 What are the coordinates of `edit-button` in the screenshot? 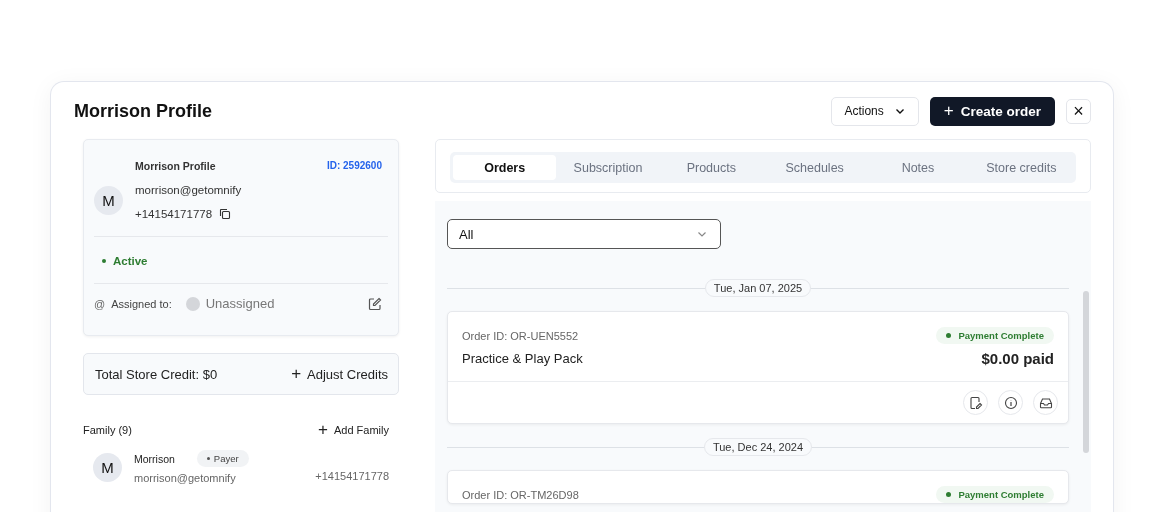 It's located at (975, 402).